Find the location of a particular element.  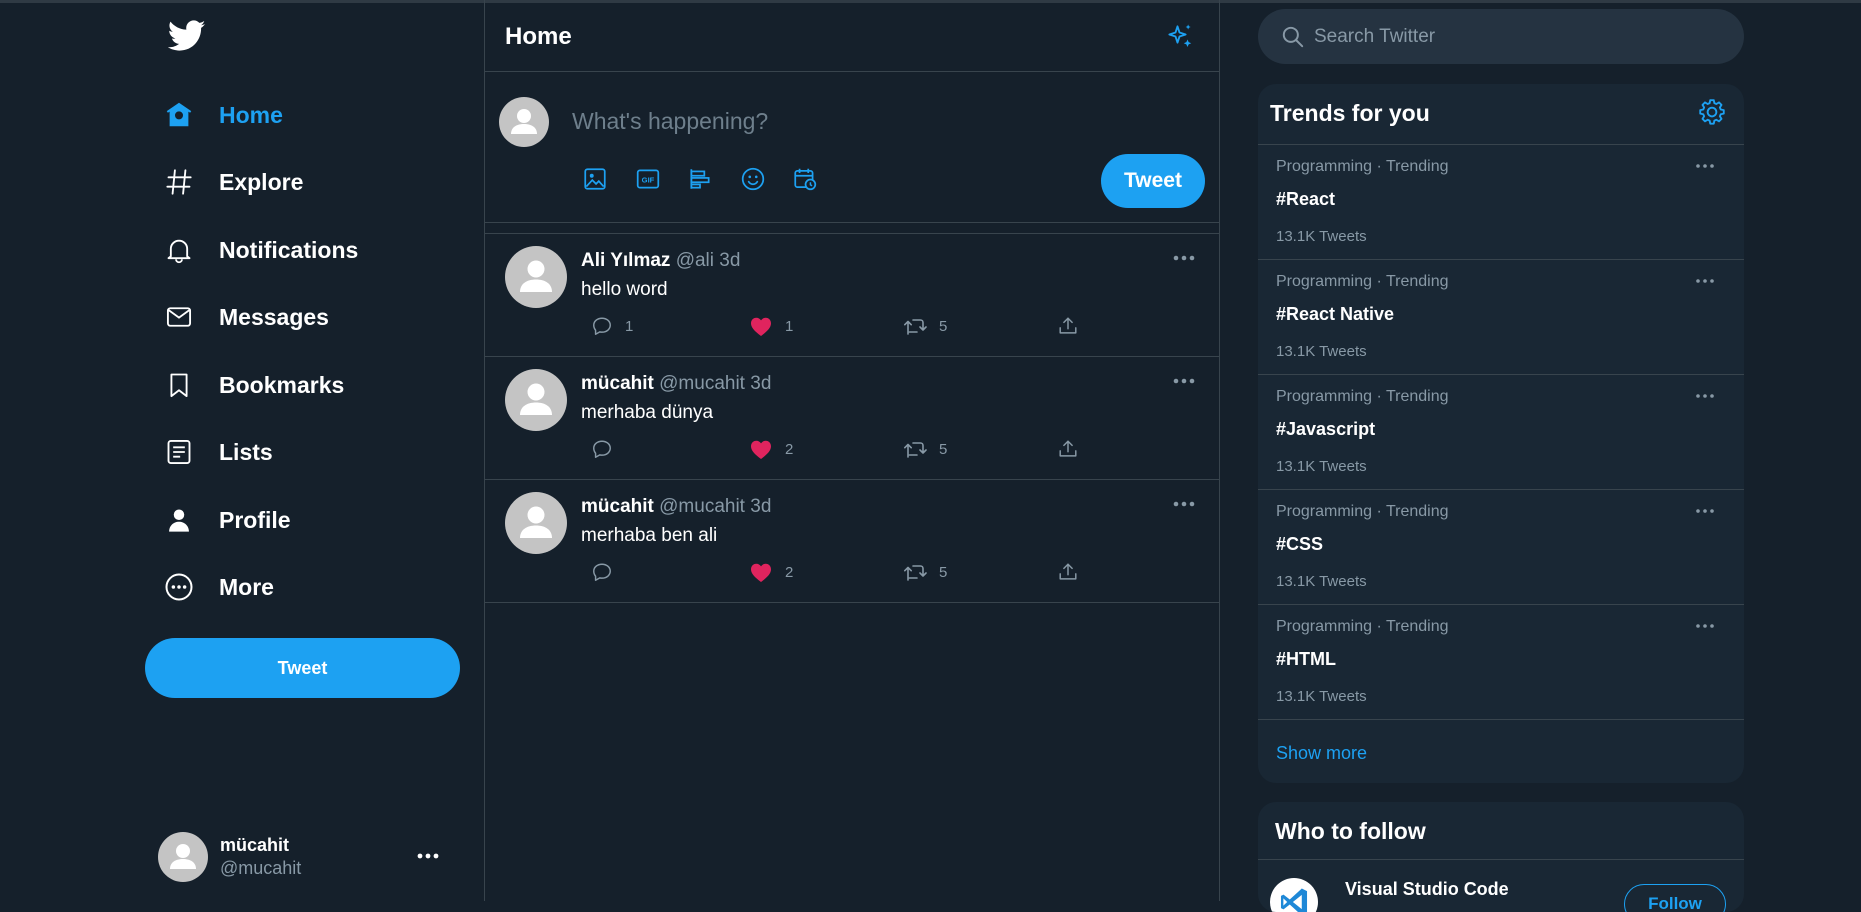

nav-item-home: Home is located at coordinates (223, 115).